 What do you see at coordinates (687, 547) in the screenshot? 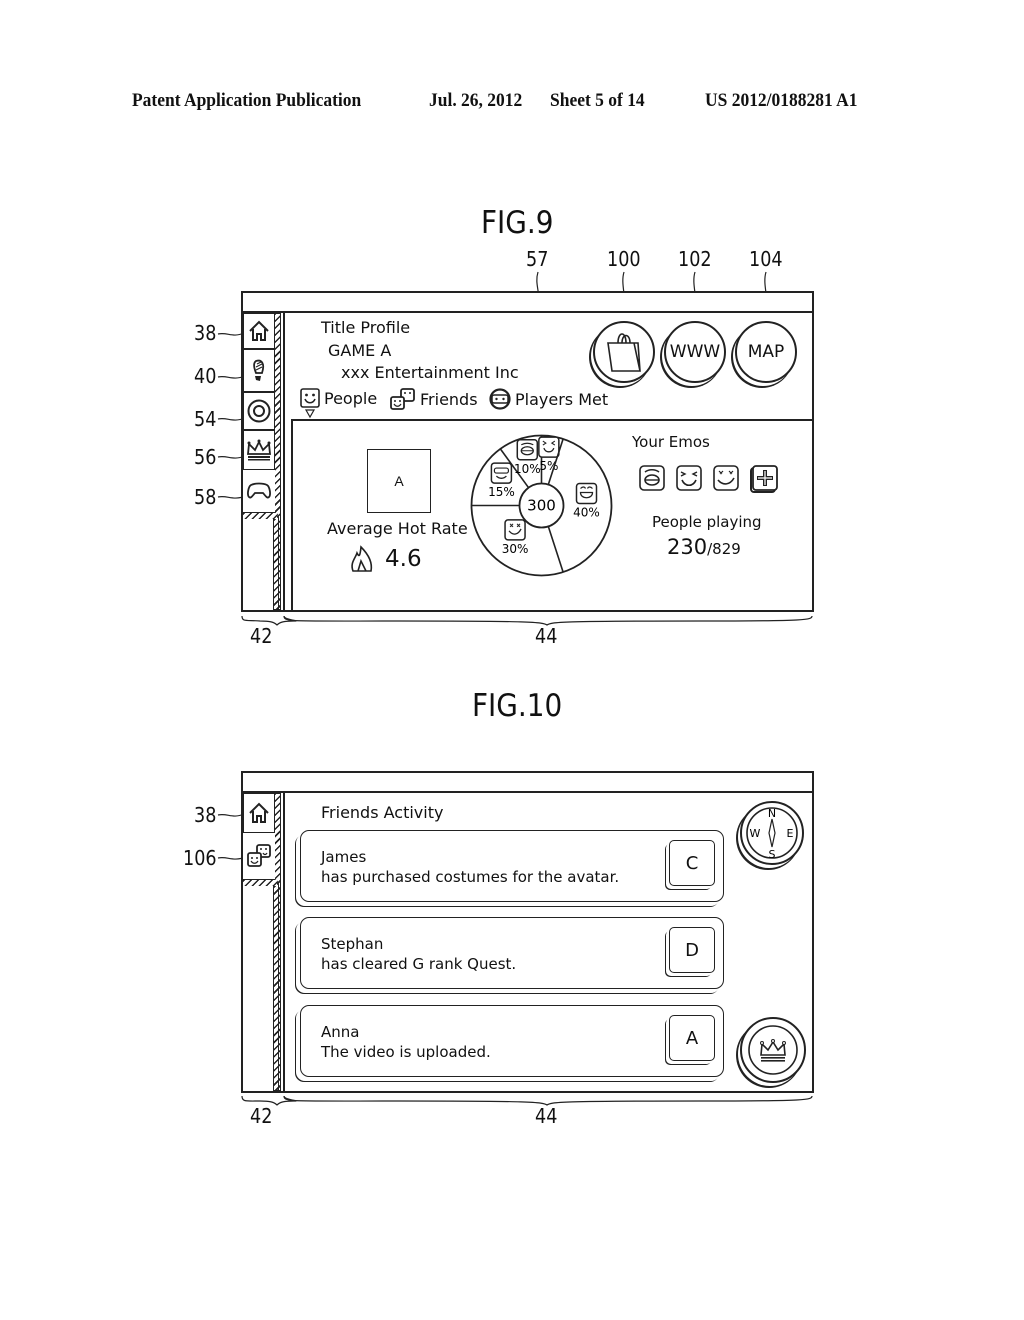
I see `people-playing-current: 230` at bounding box center [687, 547].